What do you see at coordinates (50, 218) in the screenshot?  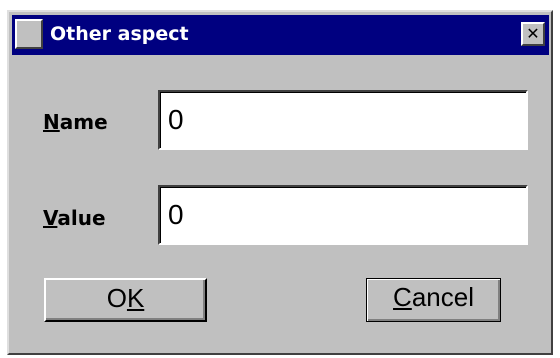 I see `value-label-mnemonic: V` at bounding box center [50, 218].